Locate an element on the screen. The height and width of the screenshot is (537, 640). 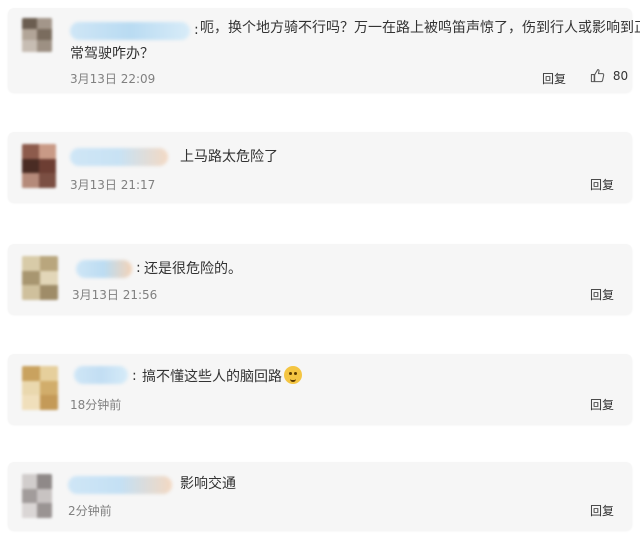
comment-time: 3月13日 21:56 is located at coordinates (115, 295).